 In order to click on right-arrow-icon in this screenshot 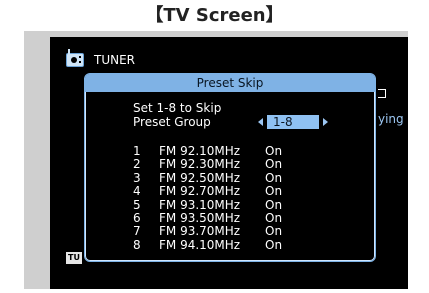, I will do `click(325, 122)`.